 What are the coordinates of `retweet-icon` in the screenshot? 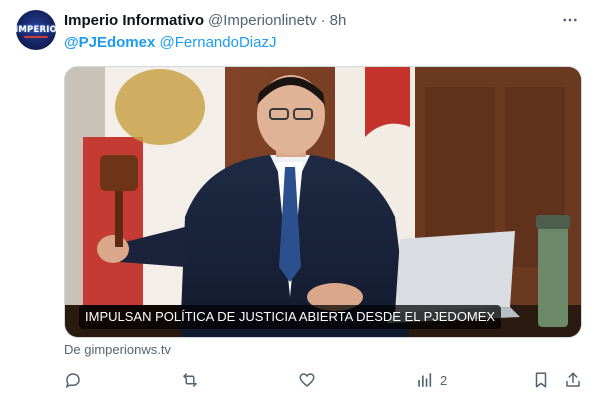 It's located at (190, 380).